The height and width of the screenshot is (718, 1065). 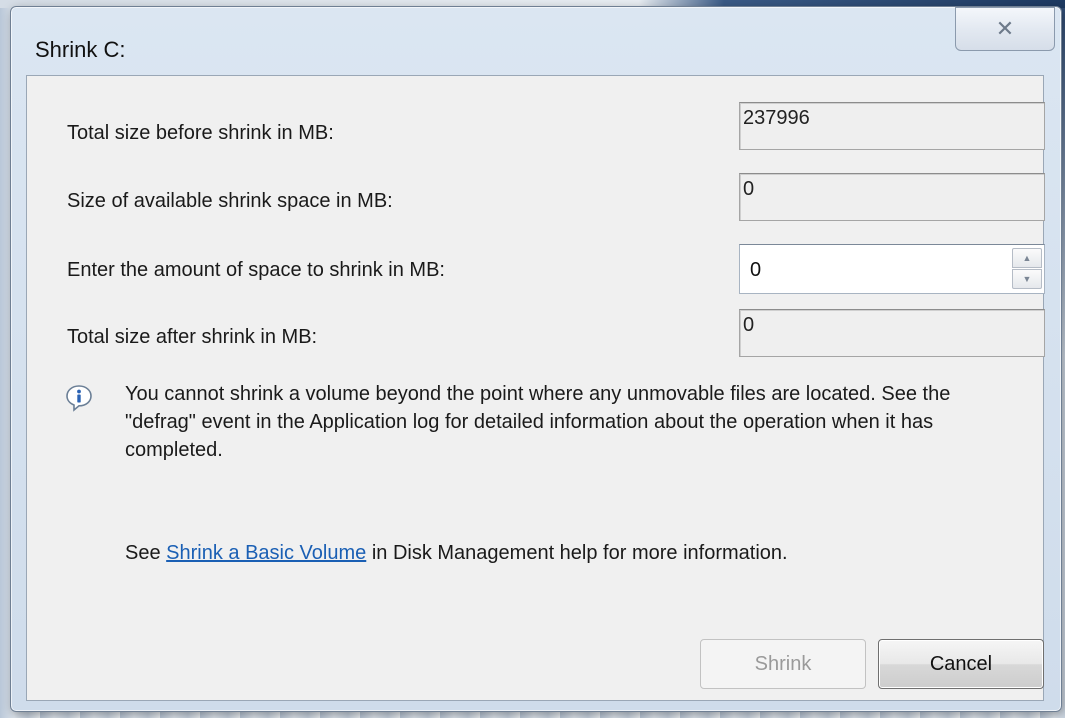 I want to click on shrink-amount-stepper: ▲ ▼, so click(x=892, y=269).